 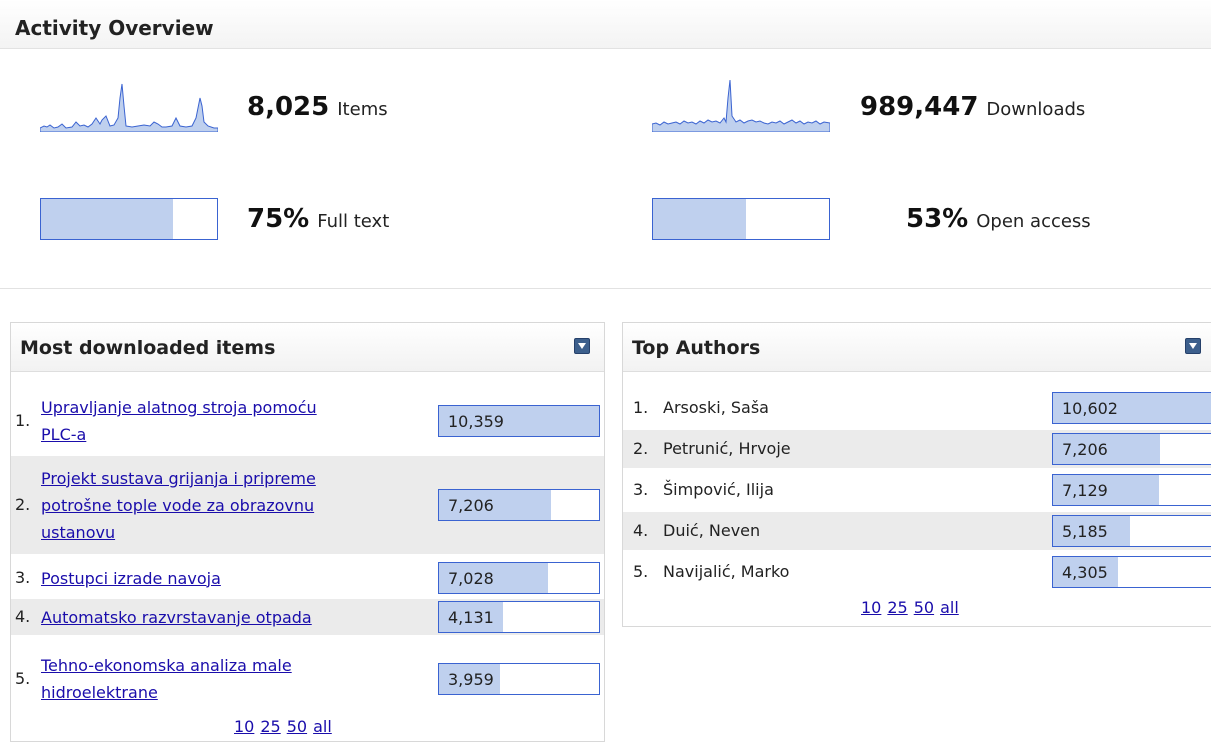 I want to click on top-authors-pager: 10 25 50 all, so click(x=913, y=607).